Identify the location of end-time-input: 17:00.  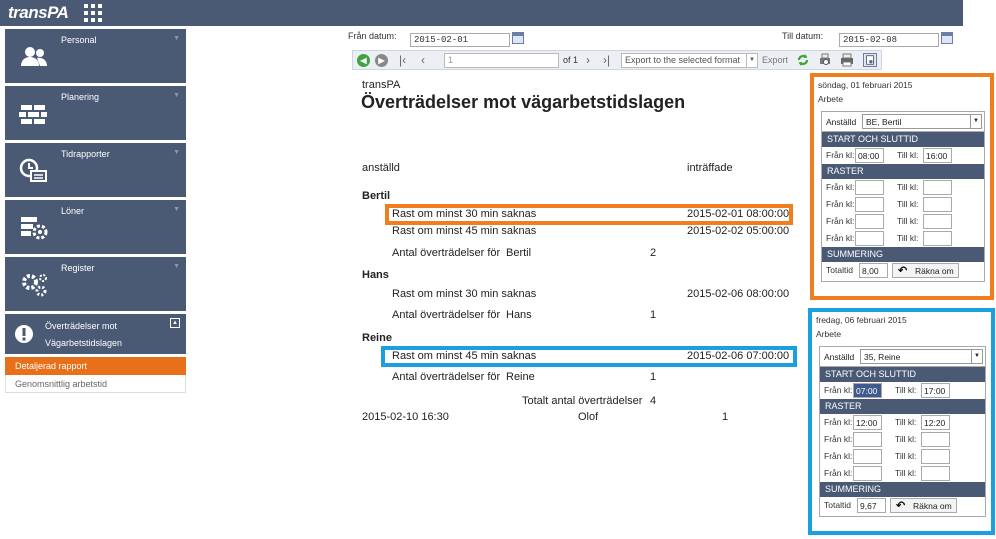
(935, 390).